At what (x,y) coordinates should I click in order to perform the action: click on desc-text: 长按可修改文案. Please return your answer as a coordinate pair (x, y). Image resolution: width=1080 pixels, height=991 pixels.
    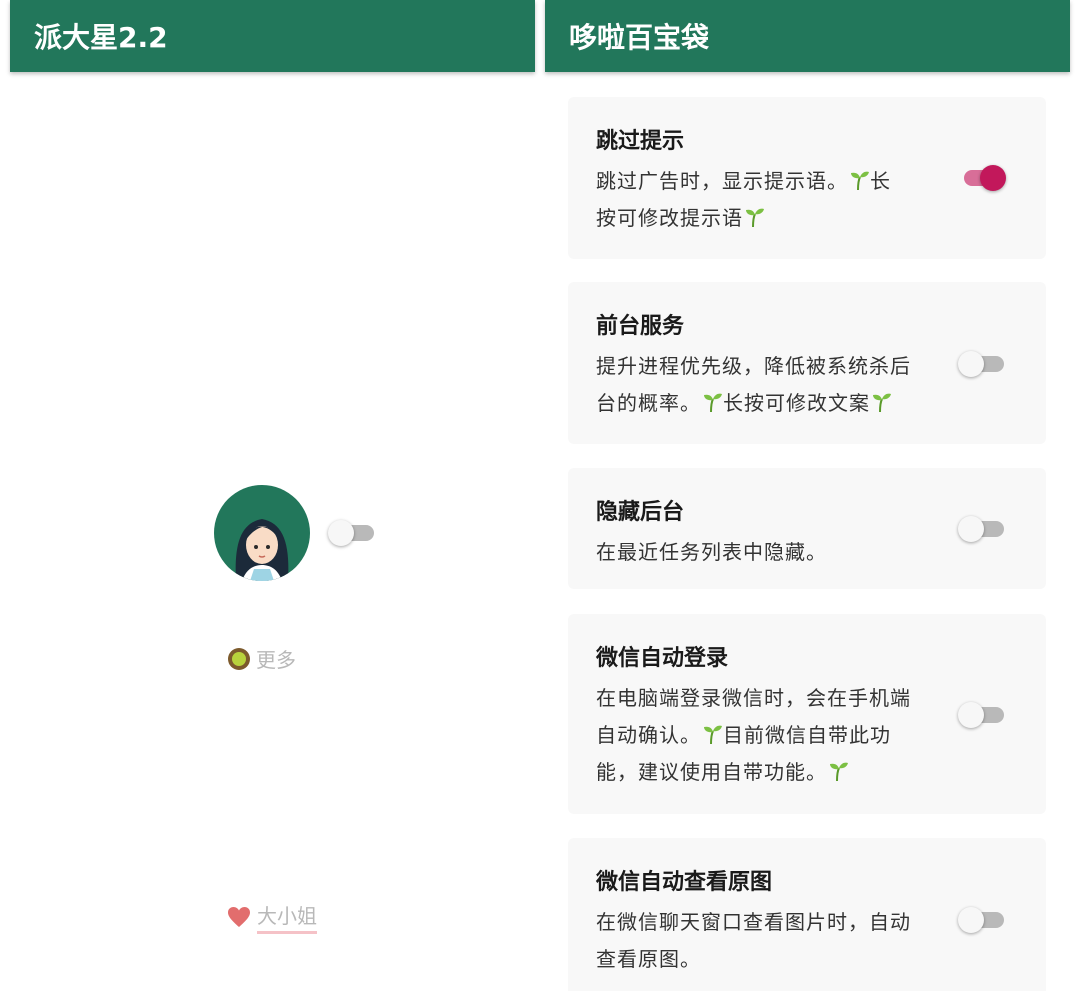
    Looking at the image, I should click on (796, 403).